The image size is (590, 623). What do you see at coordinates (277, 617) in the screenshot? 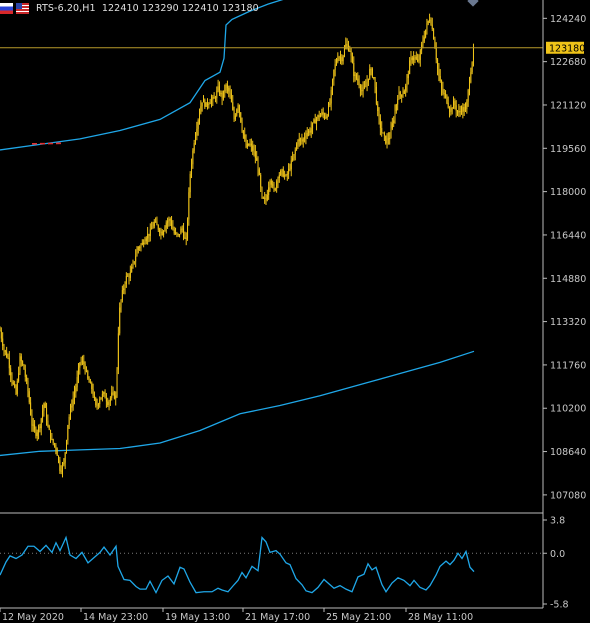
I see `time-tick-label: 21 May 17:00` at bounding box center [277, 617].